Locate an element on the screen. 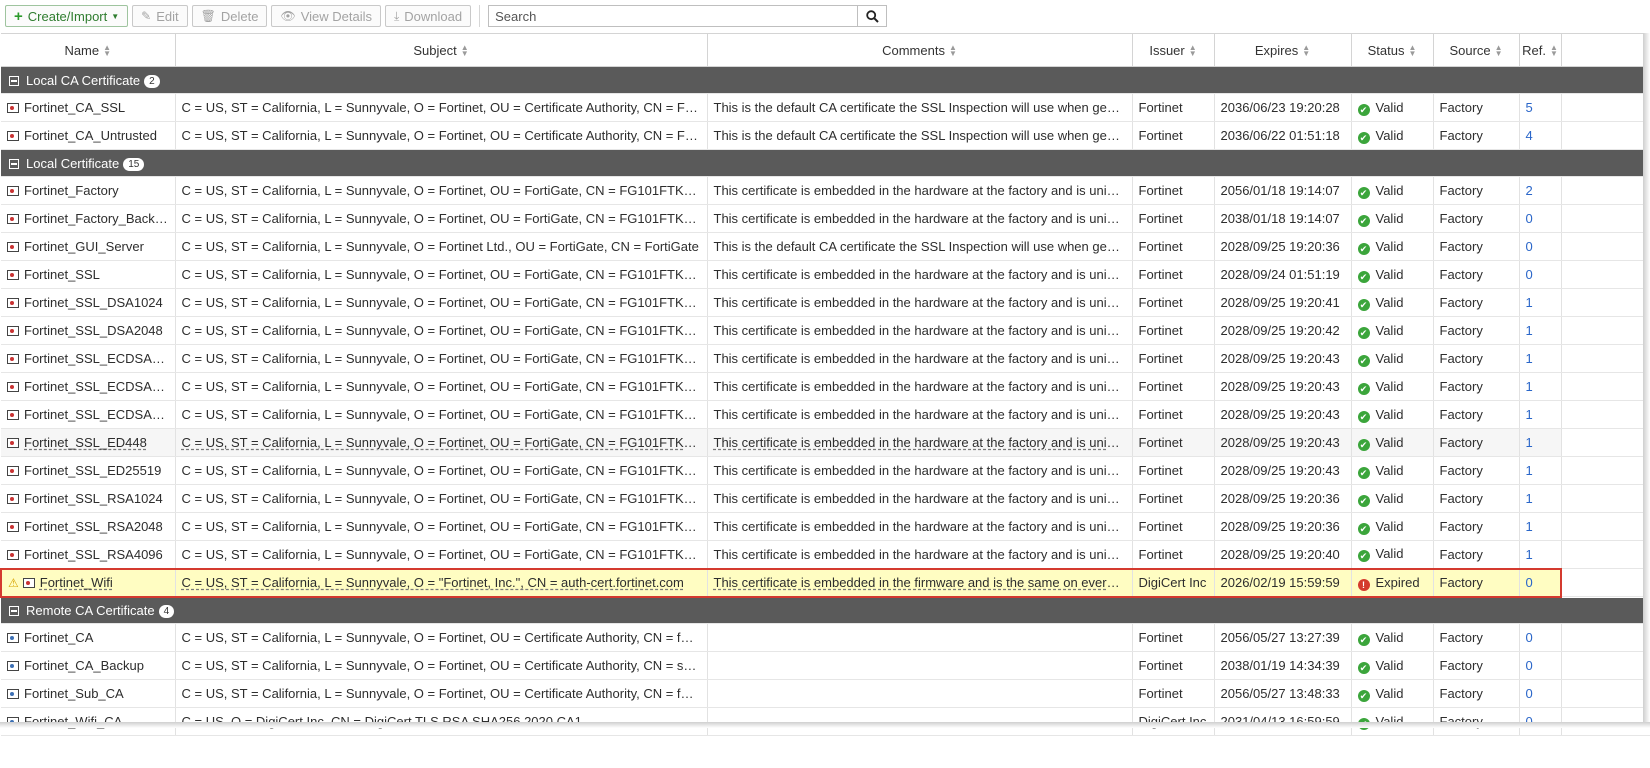  group-header: Local CA Certificate 2 is located at coordinates (825, 80).